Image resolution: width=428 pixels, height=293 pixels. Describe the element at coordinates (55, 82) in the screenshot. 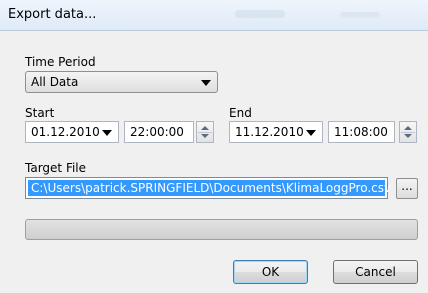

I see `time-period-value: All Data` at that location.